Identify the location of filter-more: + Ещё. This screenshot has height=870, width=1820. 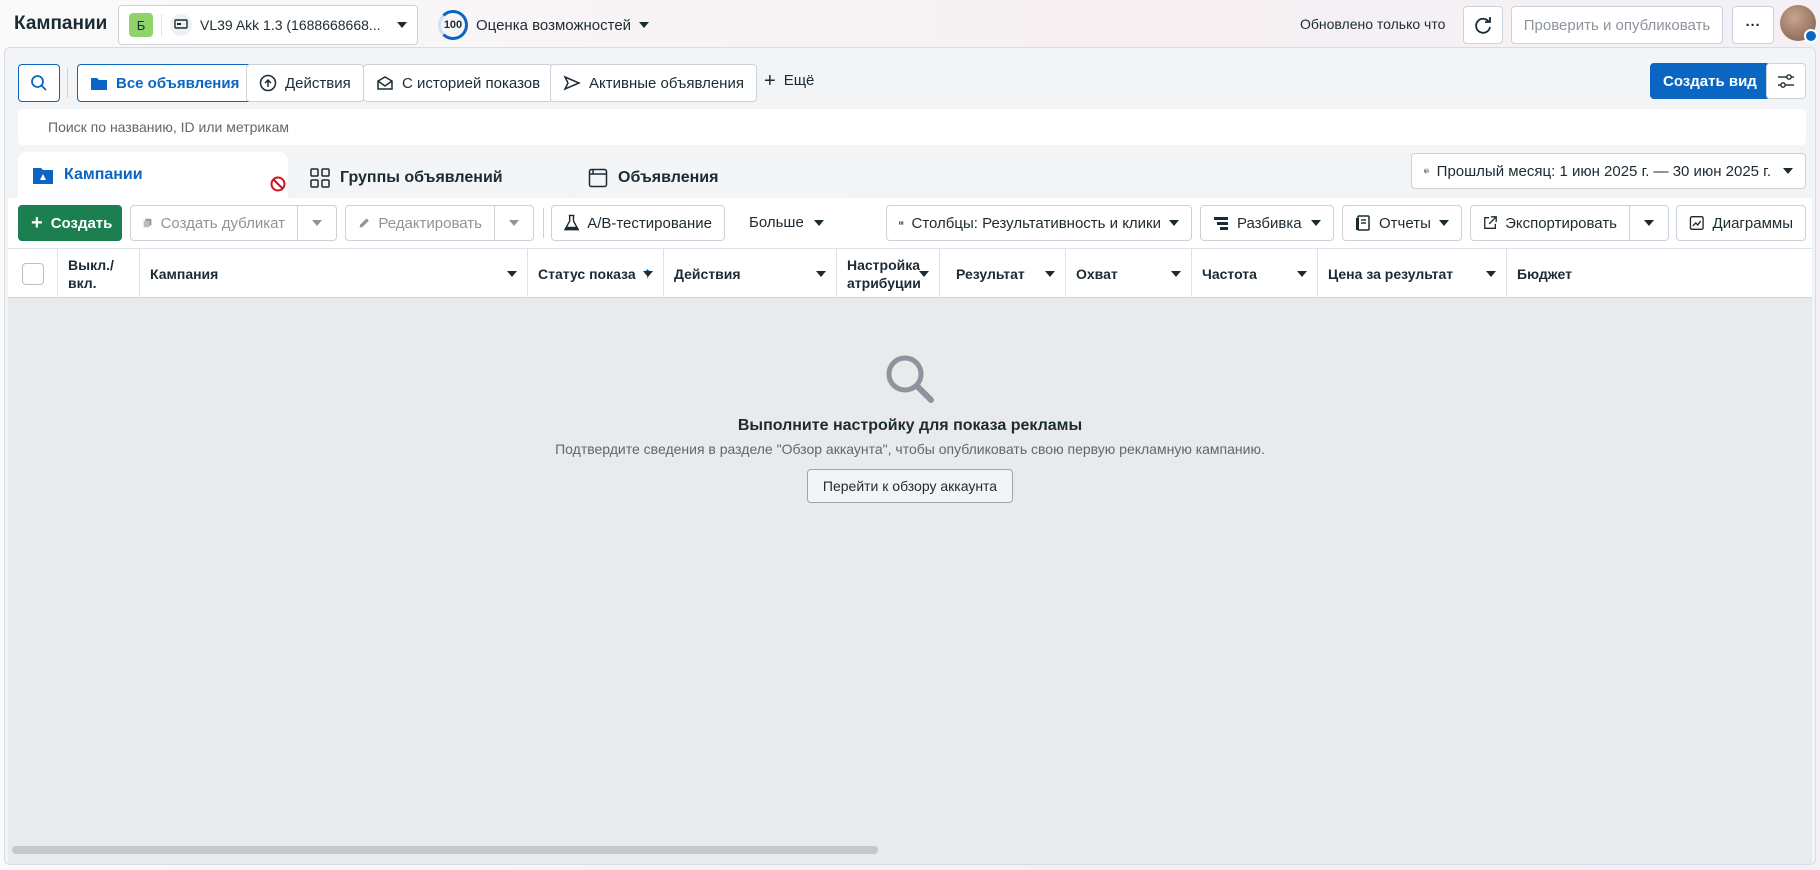
(789, 80).